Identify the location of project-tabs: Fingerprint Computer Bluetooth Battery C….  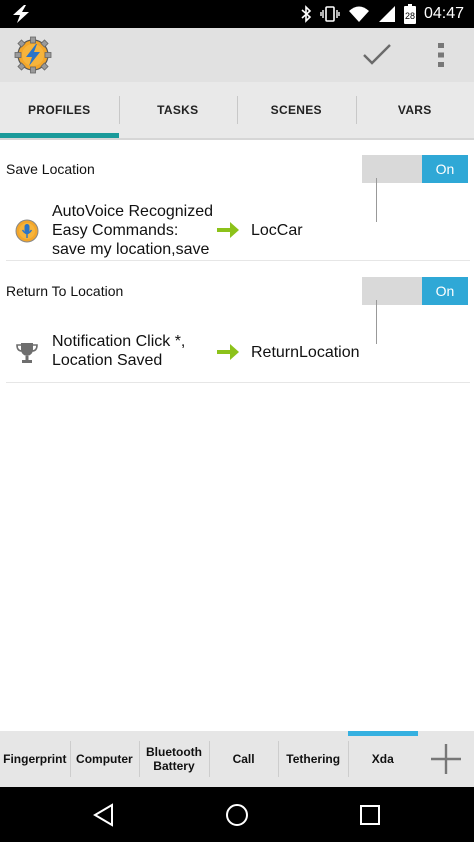
(237, 759).